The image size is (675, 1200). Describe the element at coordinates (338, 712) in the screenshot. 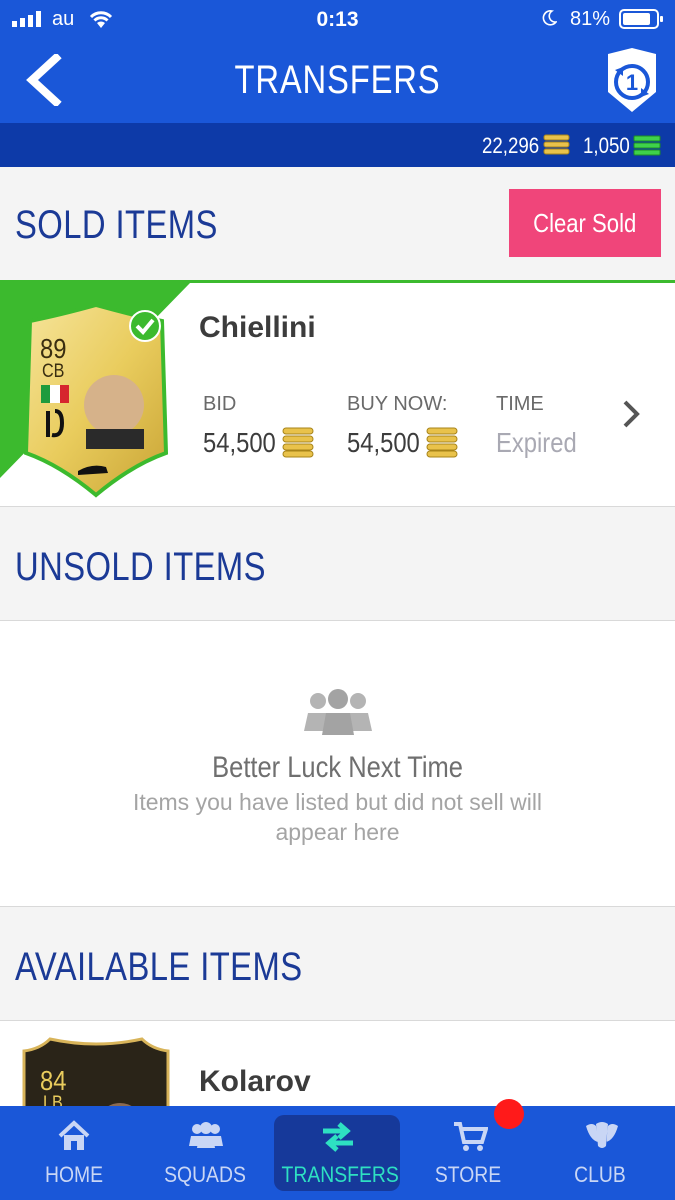

I see `people-group-icon` at that location.